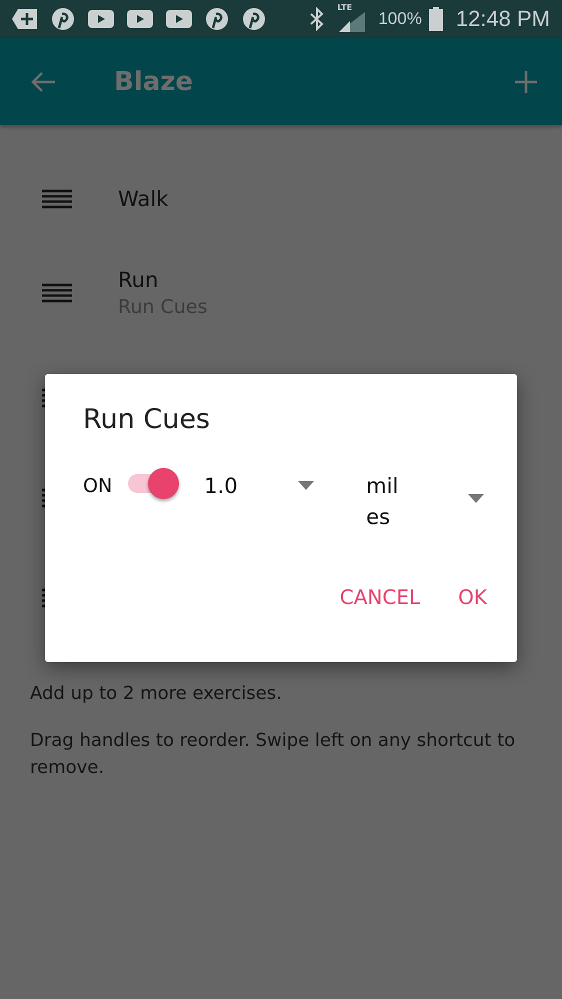 This screenshot has width=562, height=999. What do you see at coordinates (97, 486) in the screenshot?
I see `toggle-label: ON` at bounding box center [97, 486].